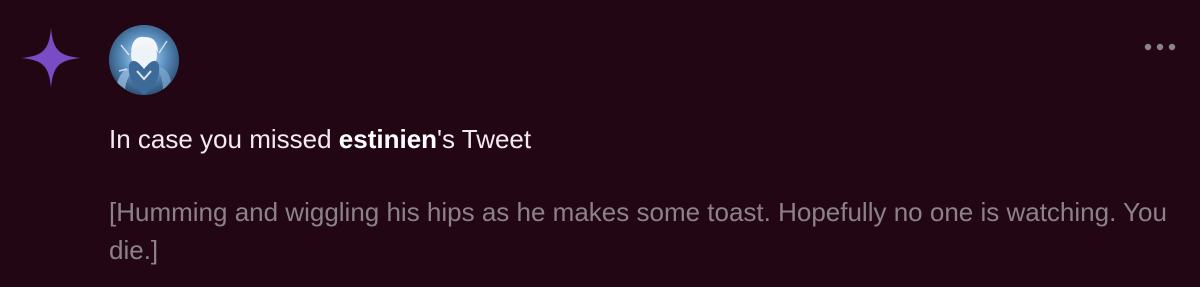  What do you see at coordinates (224, 139) in the screenshot?
I see `headline-prefix: In case you missed` at bounding box center [224, 139].